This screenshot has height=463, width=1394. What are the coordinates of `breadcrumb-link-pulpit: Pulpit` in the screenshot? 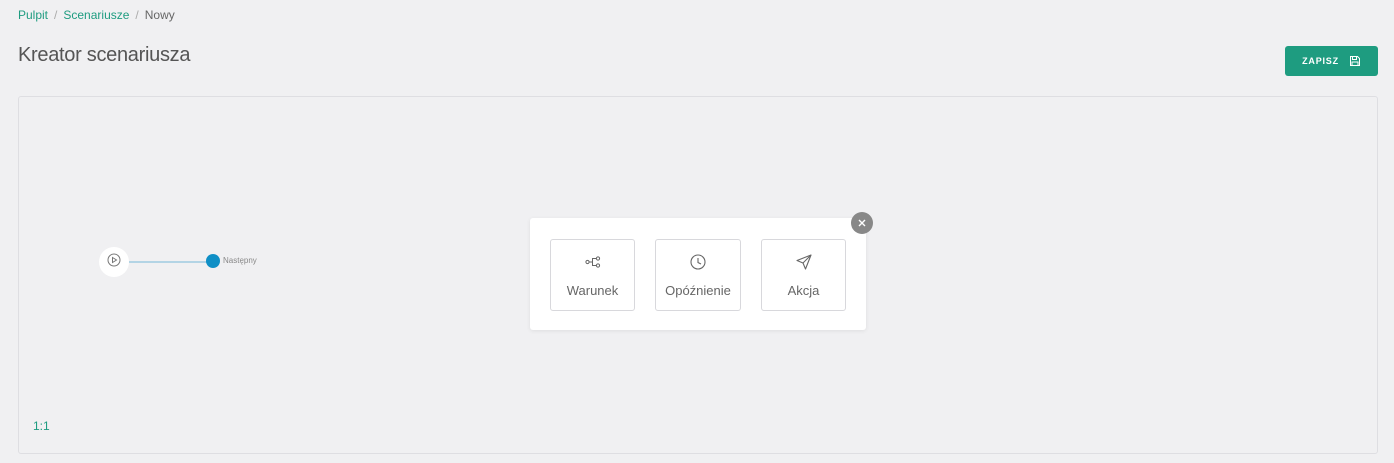 It's located at (33, 15).